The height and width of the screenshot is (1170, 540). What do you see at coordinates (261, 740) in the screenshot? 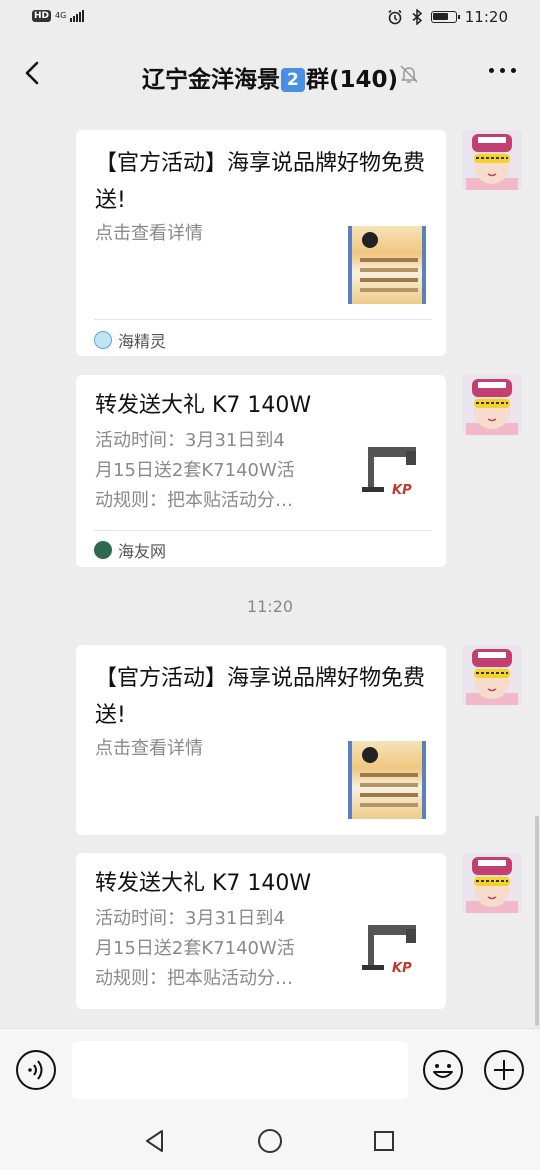
I see `mini-program-card: 【官方活动】海享说品牌好物免费送! 点击查看详情` at bounding box center [261, 740].